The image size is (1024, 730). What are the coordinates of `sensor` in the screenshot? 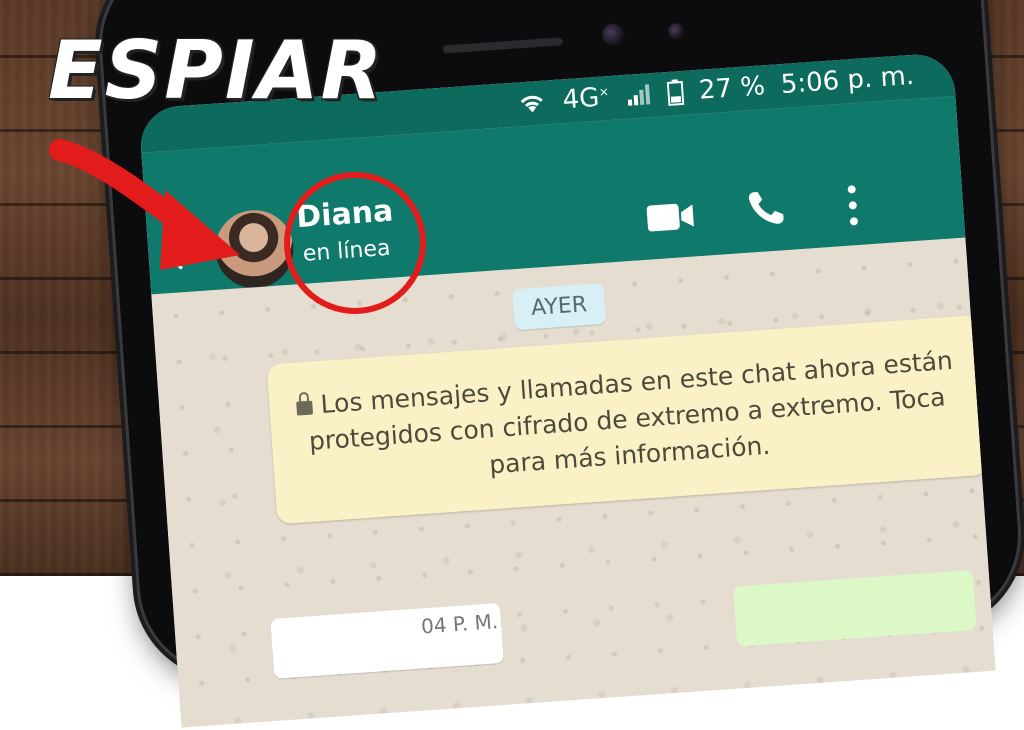 It's located at (676, 31).